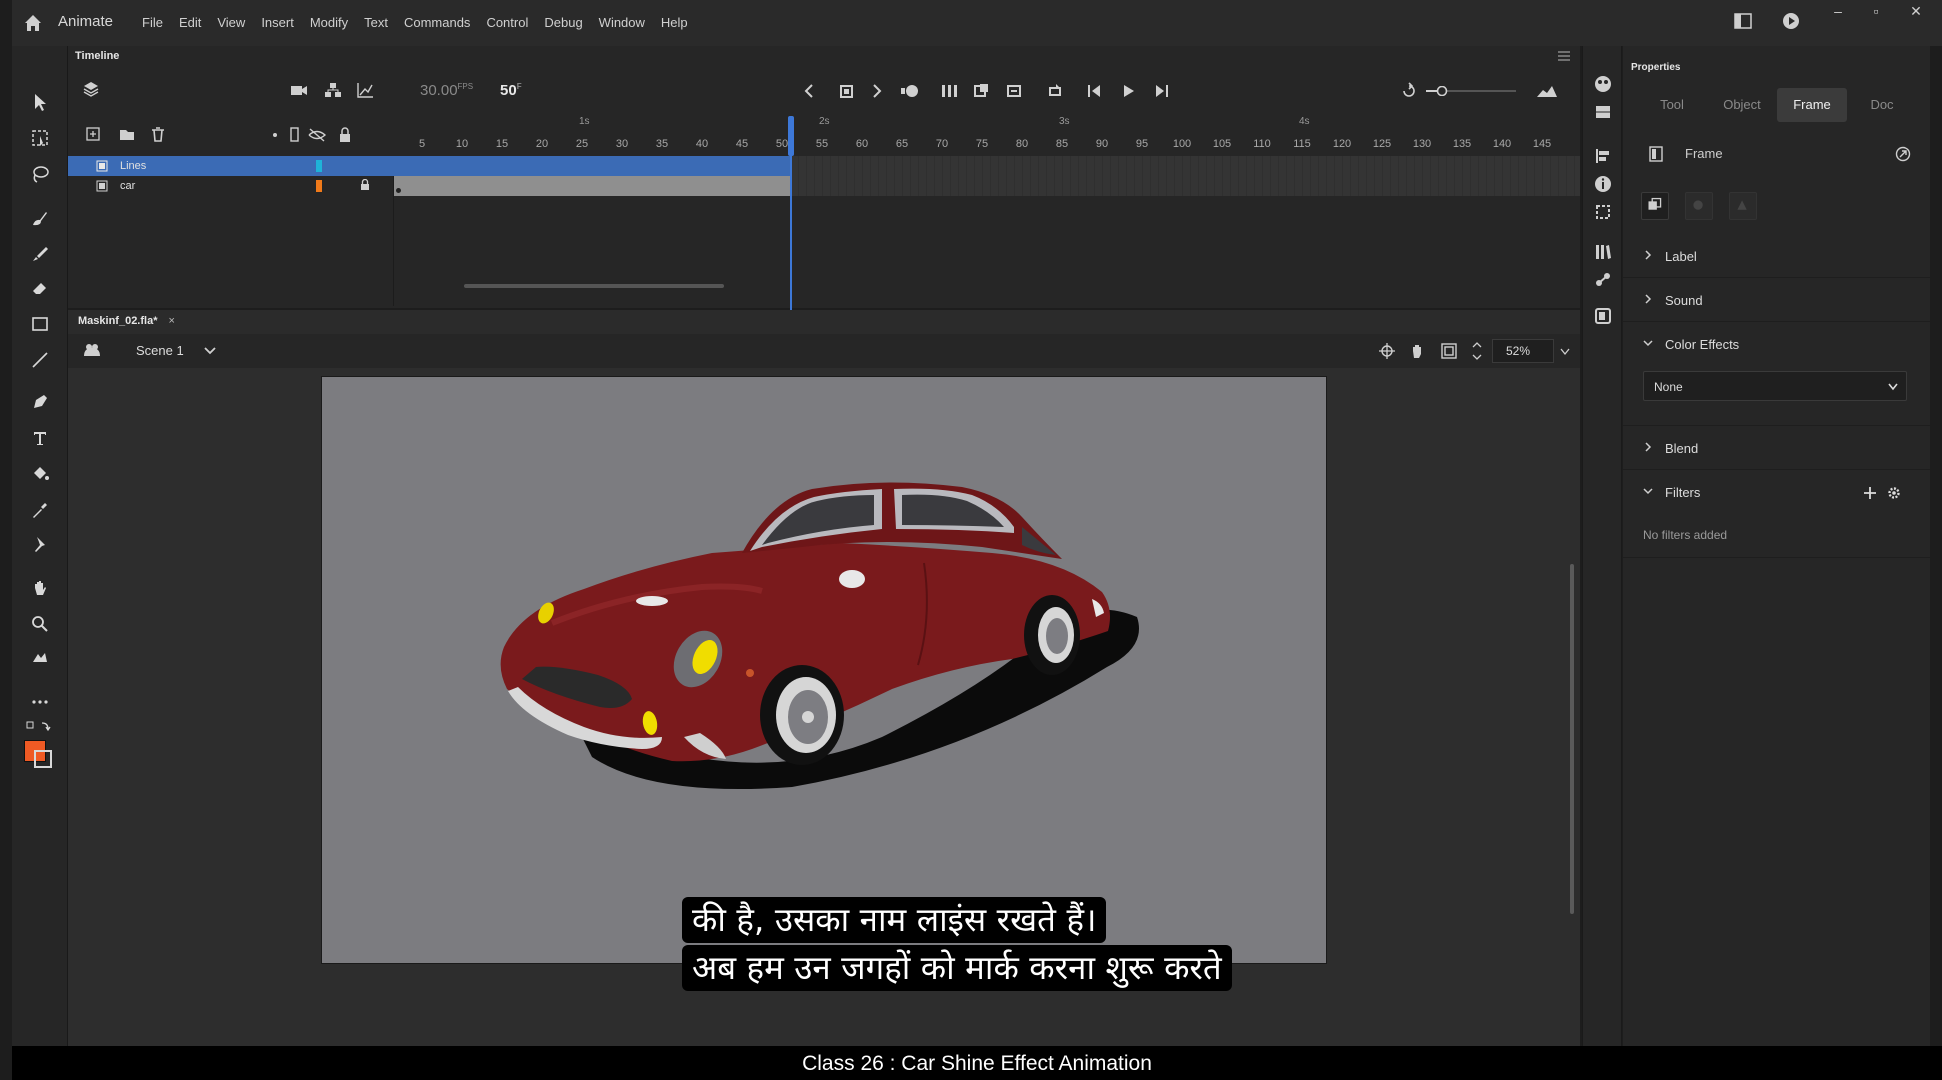 This screenshot has width=1942, height=1080. What do you see at coordinates (1564, 56) in the screenshot?
I see `panel-menu-icon` at bounding box center [1564, 56].